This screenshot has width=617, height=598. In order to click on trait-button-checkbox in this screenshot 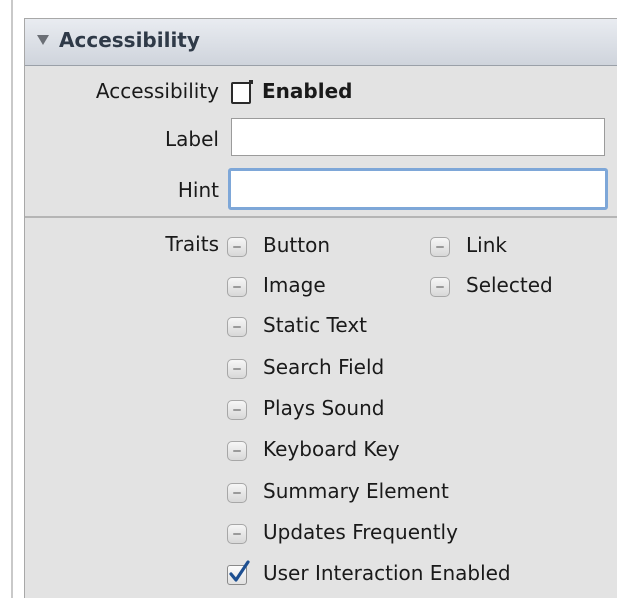, I will do `click(237, 247)`.